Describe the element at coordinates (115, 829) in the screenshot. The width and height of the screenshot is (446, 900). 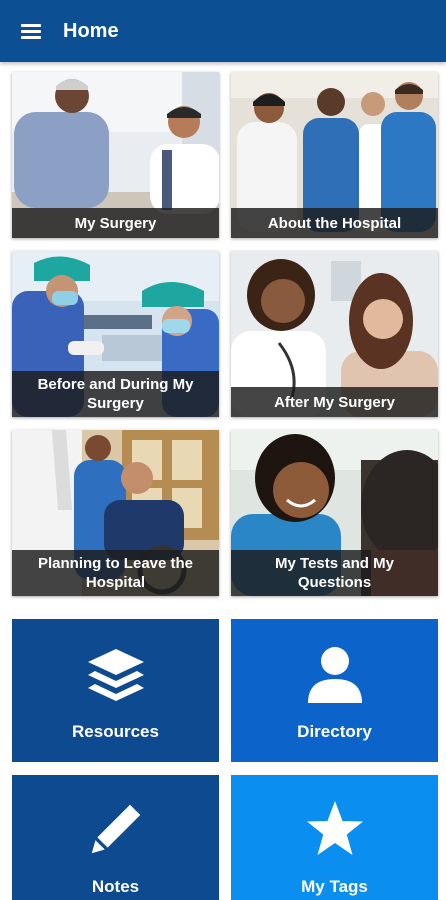
I see `pencil-icon` at that location.